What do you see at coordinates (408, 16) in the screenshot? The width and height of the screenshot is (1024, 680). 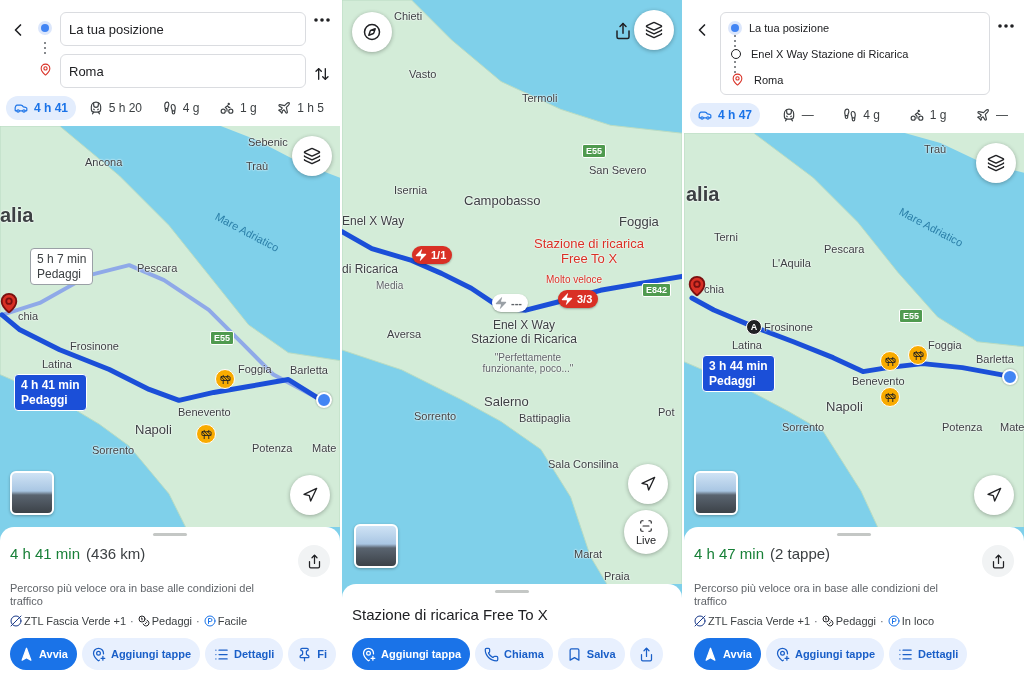 I see `map-label: Chieti` at bounding box center [408, 16].